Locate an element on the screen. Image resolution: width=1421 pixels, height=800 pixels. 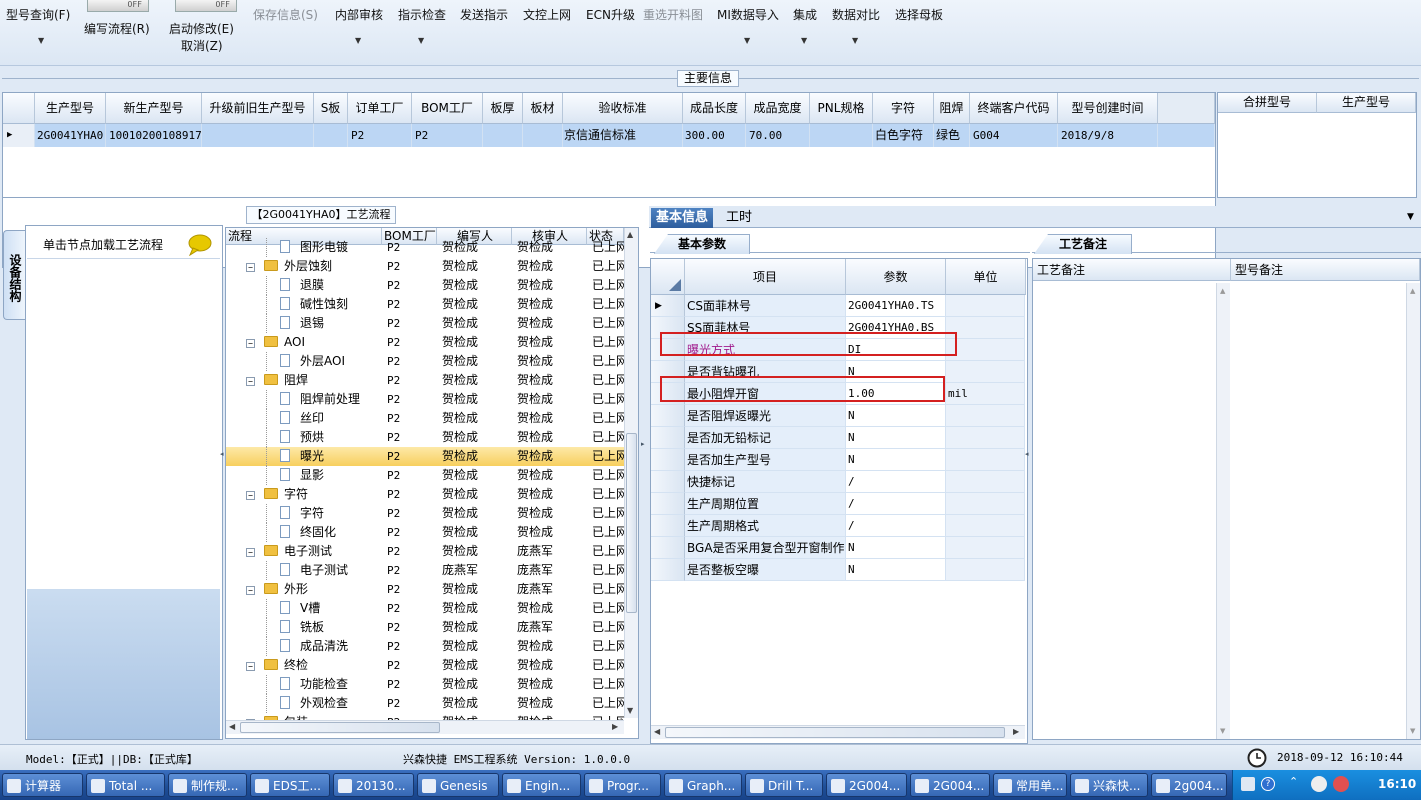
tree-horizontal-scrollbar: ◀ ▶ is located at coordinates (425, 727).